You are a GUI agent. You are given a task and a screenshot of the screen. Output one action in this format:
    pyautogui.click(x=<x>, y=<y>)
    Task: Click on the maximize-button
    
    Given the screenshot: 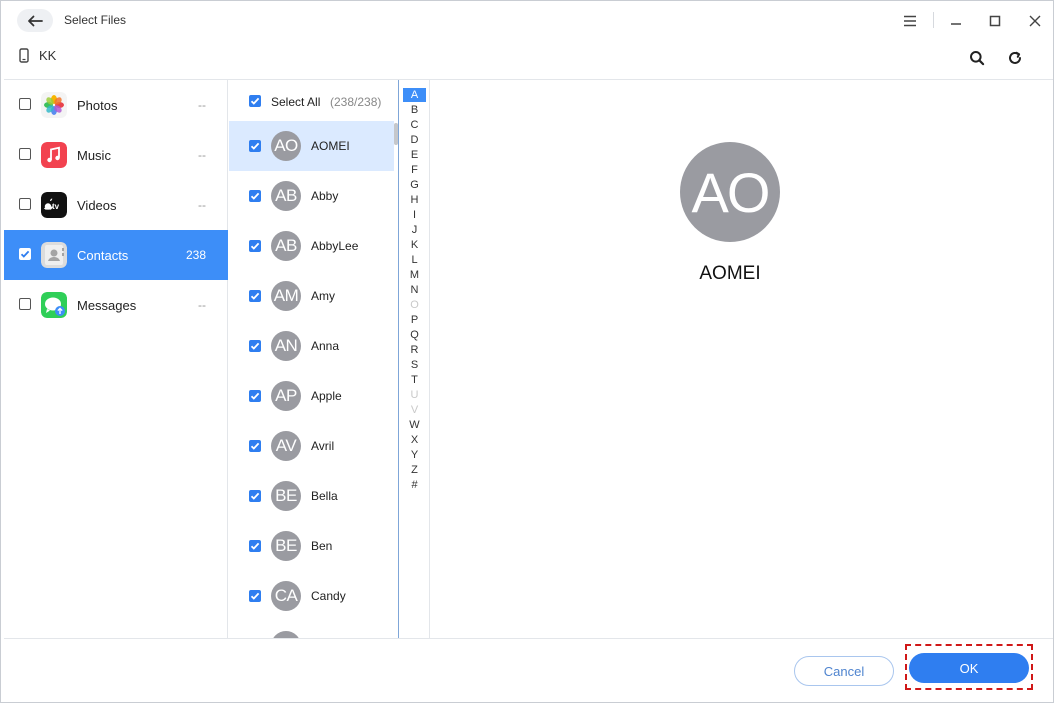 What is the action you would take?
    pyautogui.click(x=995, y=21)
    